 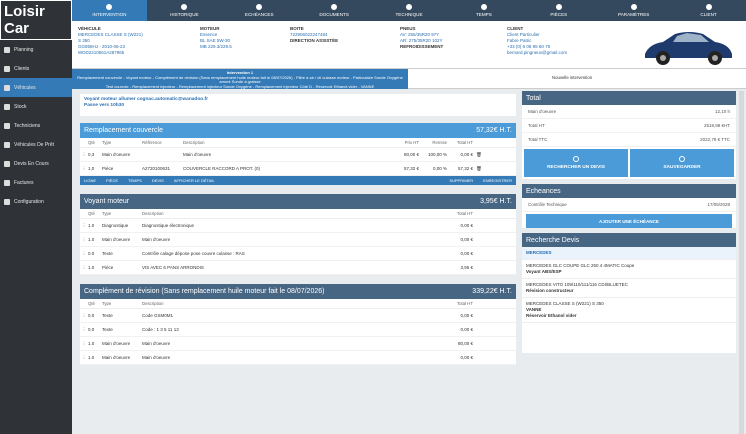 I want to click on block-header: Remplacement couvercle 57,32€ H.T., so click(x=298, y=130).